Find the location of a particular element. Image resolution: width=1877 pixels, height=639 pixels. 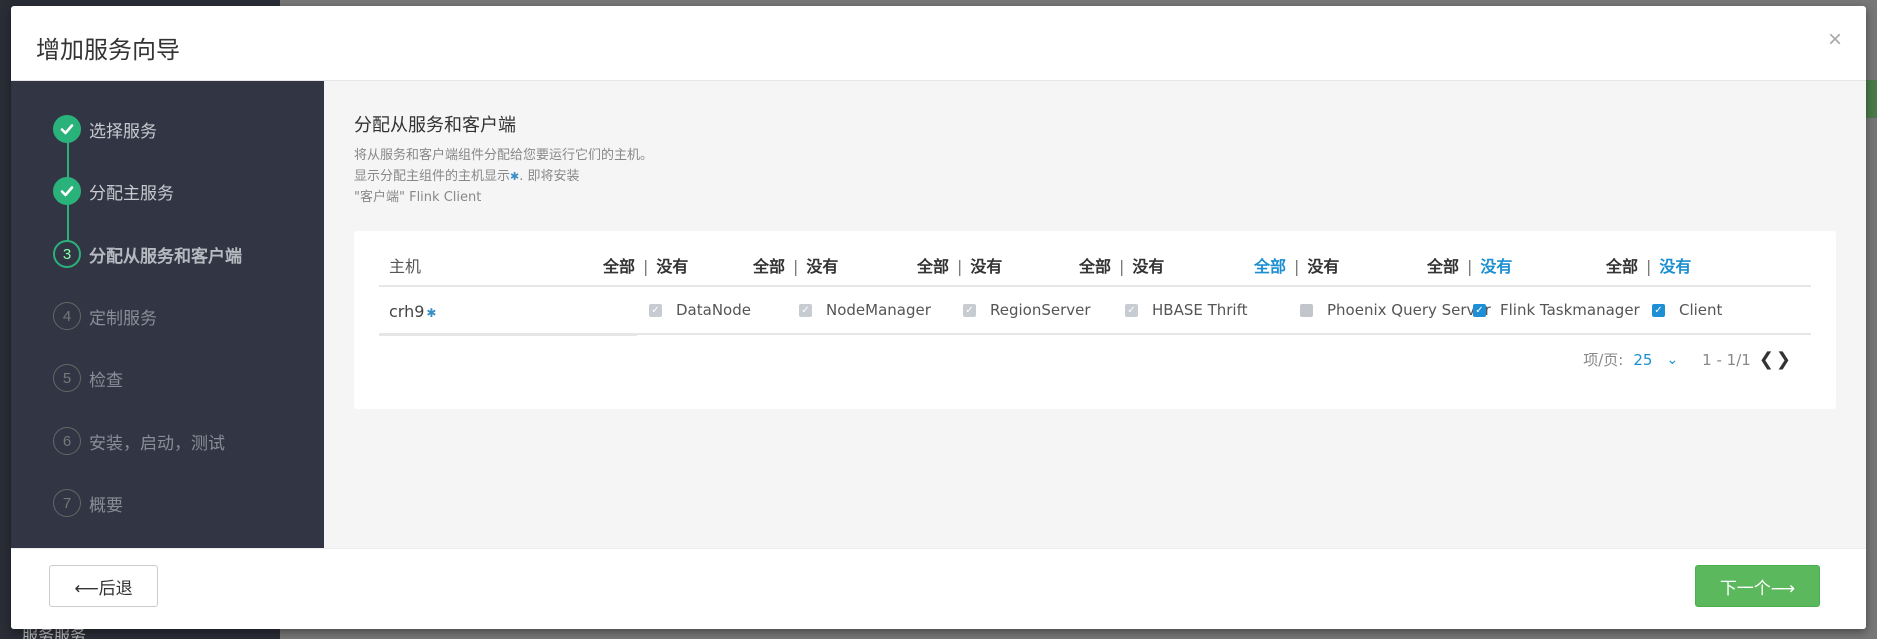

step-number: 6 is located at coordinates (67, 441).